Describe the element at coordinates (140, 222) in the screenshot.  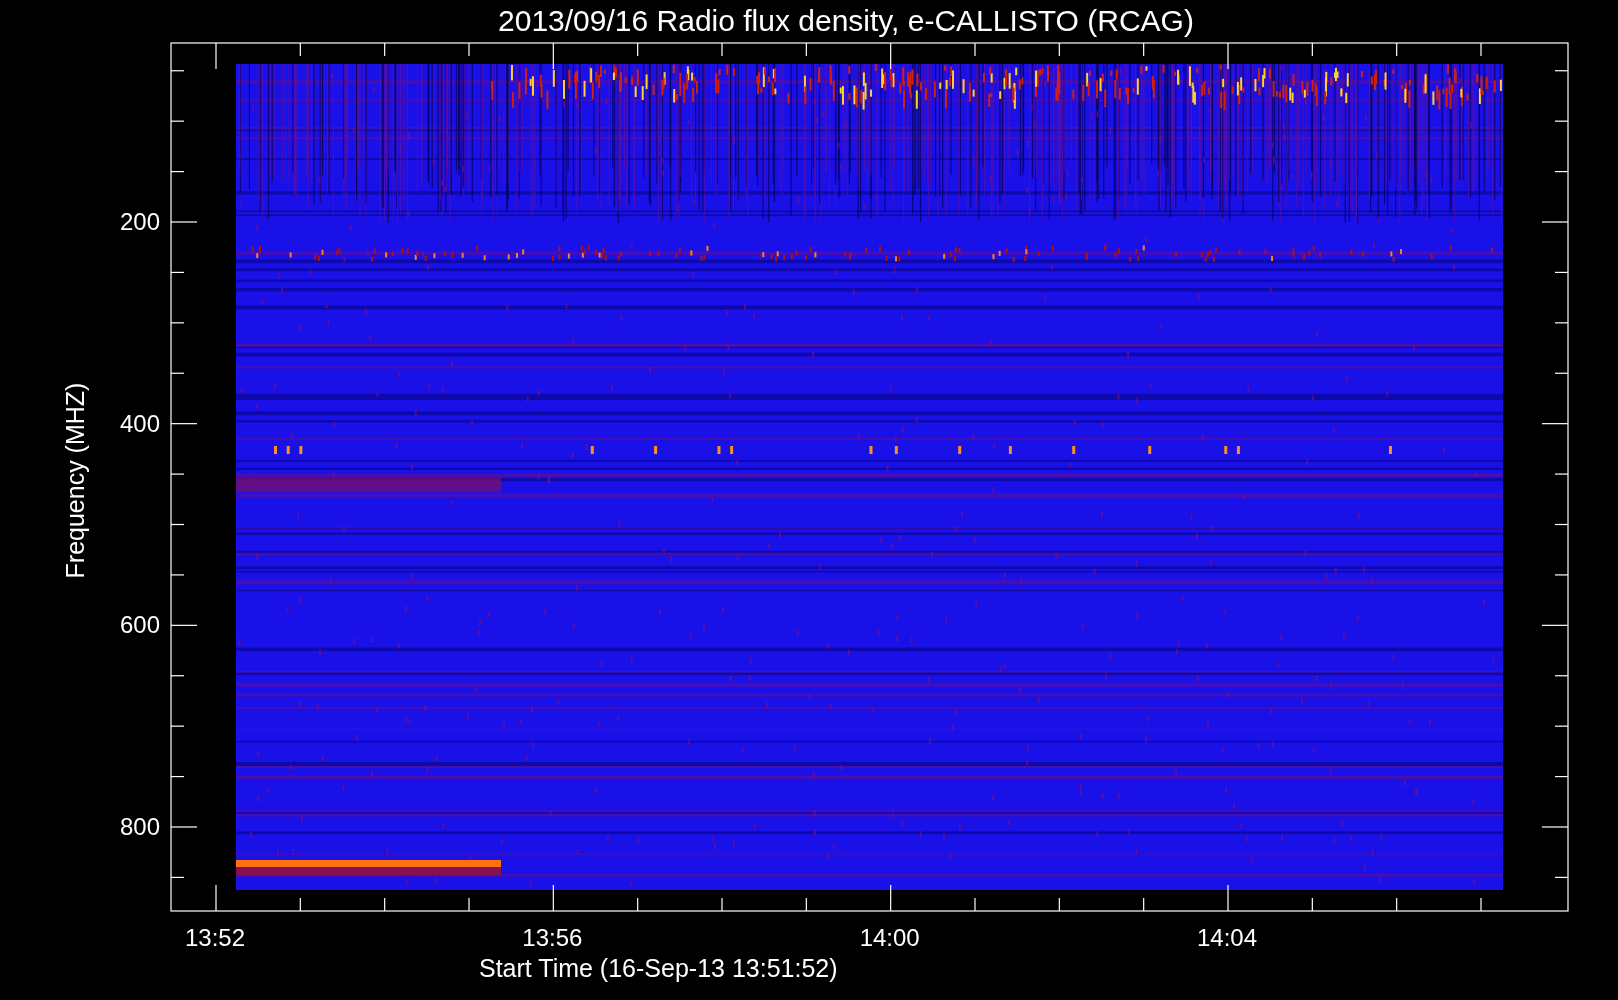
I see `y-tick-label: 200` at that location.